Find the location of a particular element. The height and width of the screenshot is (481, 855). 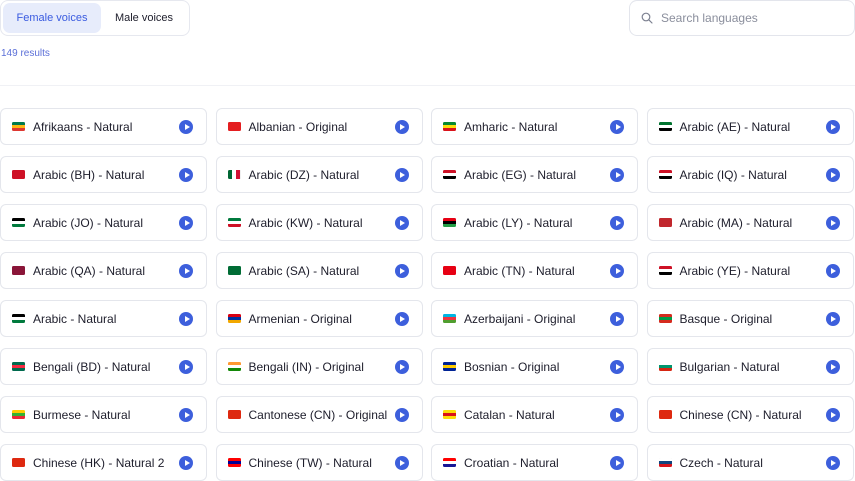

language-card: Arabic (YE) - Natural is located at coordinates (750, 270).